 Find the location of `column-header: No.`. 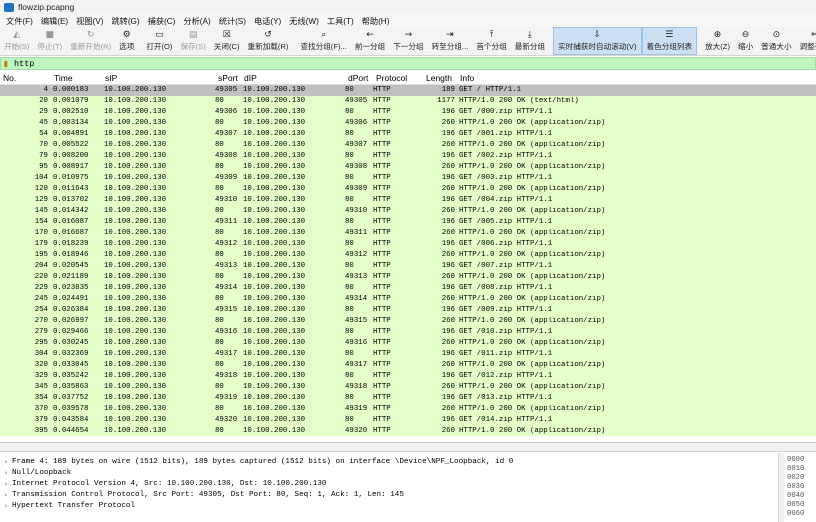

column-header: No. is located at coordinates (25, 78).